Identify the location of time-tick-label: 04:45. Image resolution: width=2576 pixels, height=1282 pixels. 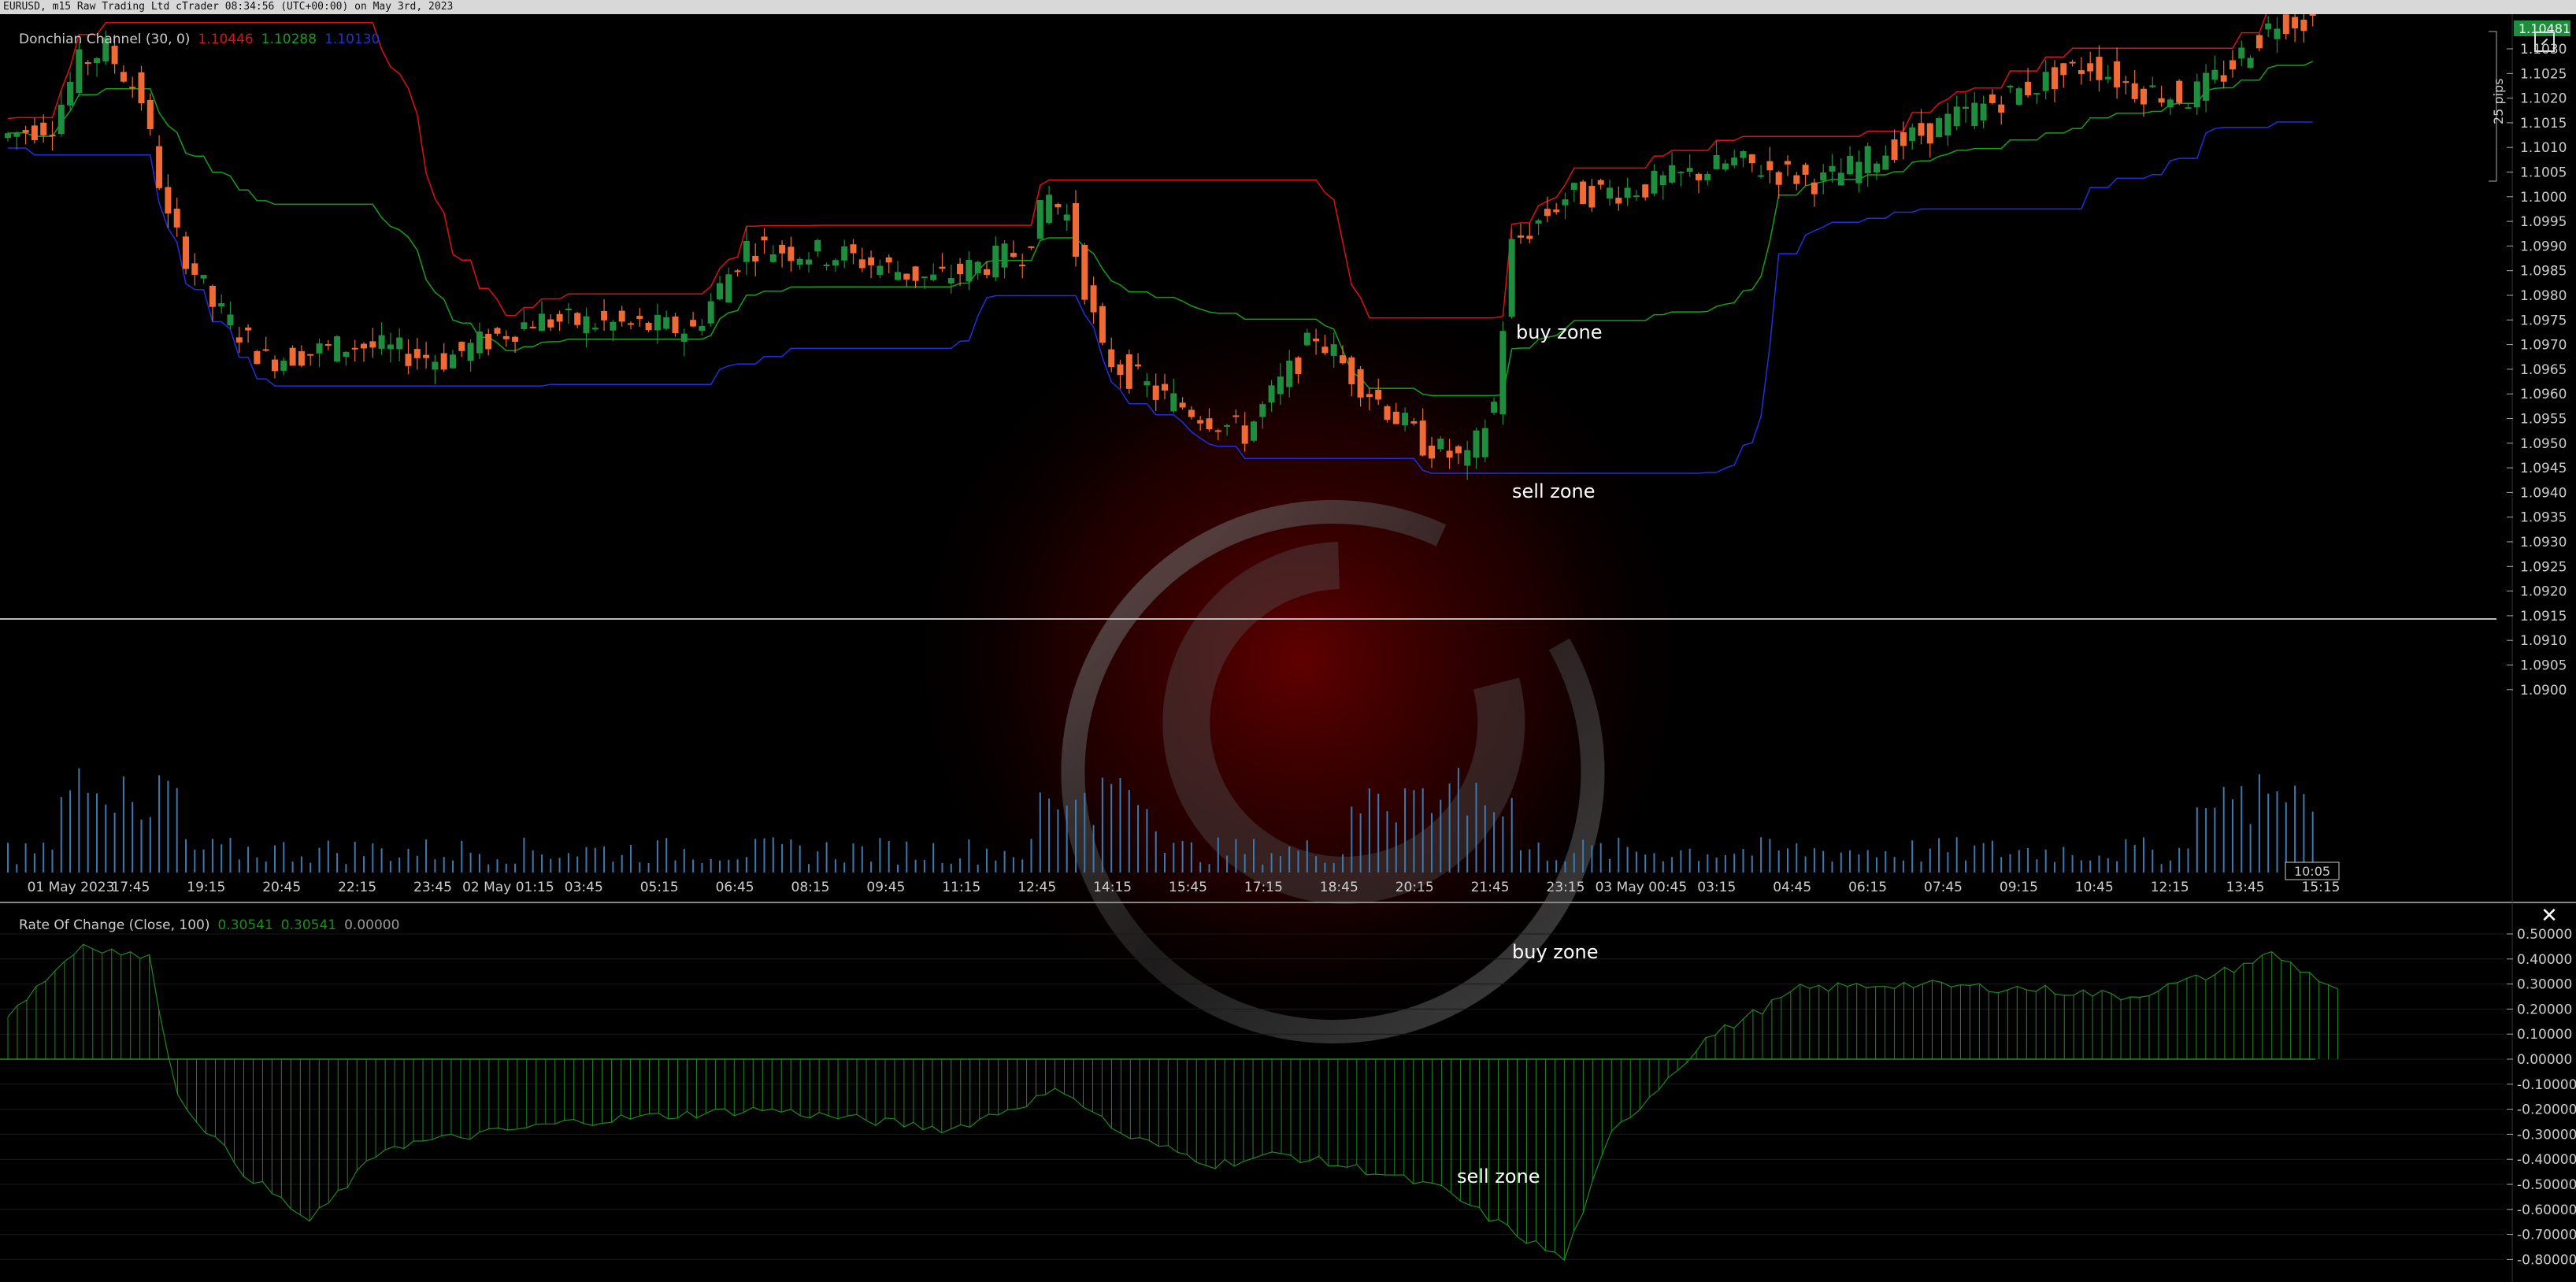
(1792, 887).